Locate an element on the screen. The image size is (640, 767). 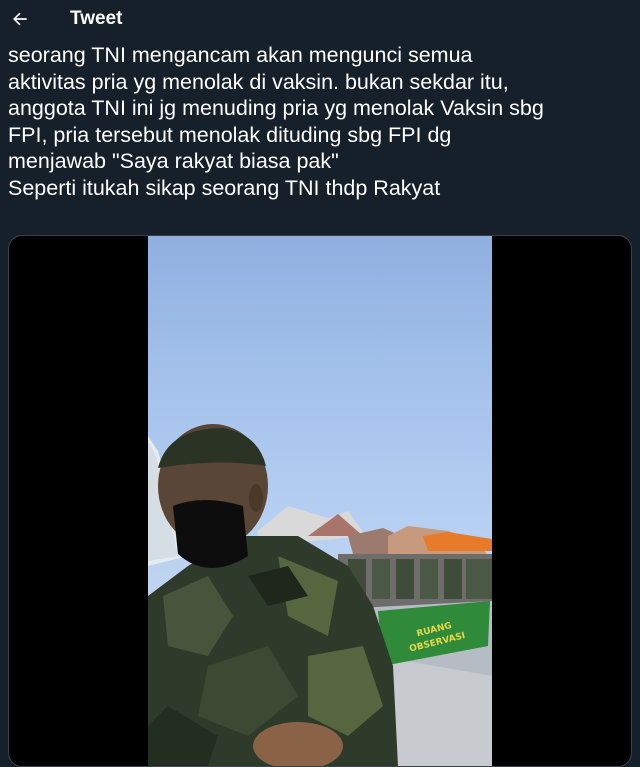
page-title: Tweet is located at coordinates (96, 18).